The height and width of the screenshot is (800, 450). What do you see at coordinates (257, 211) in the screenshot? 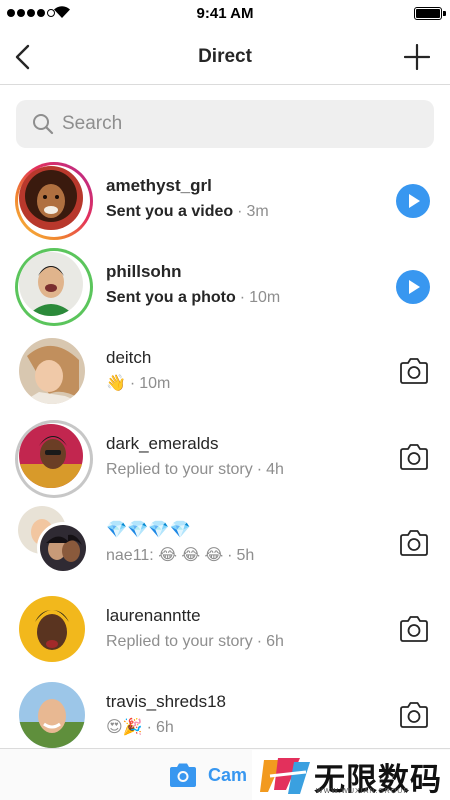
I see `thread-time: 3m` at bounding box center [257, 211].